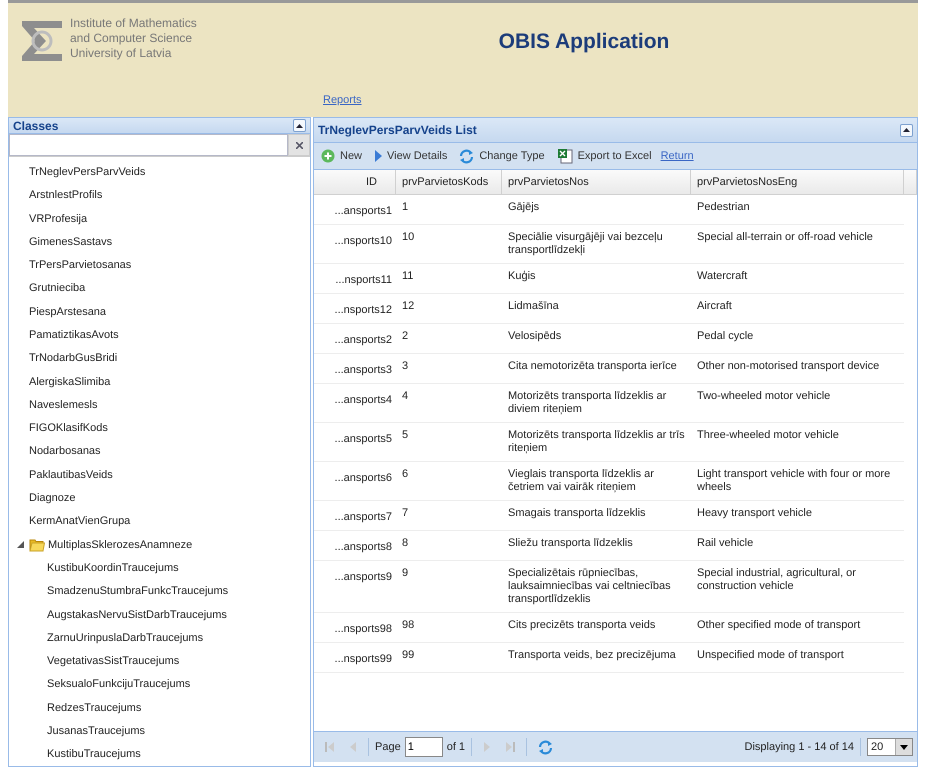 Image resolution: width=926 pixels, height=770 pixels. Describe the element at coordinates (779, 625) in the screenshot. I see `table-cell-text: Other specified mode of transport` at that location.